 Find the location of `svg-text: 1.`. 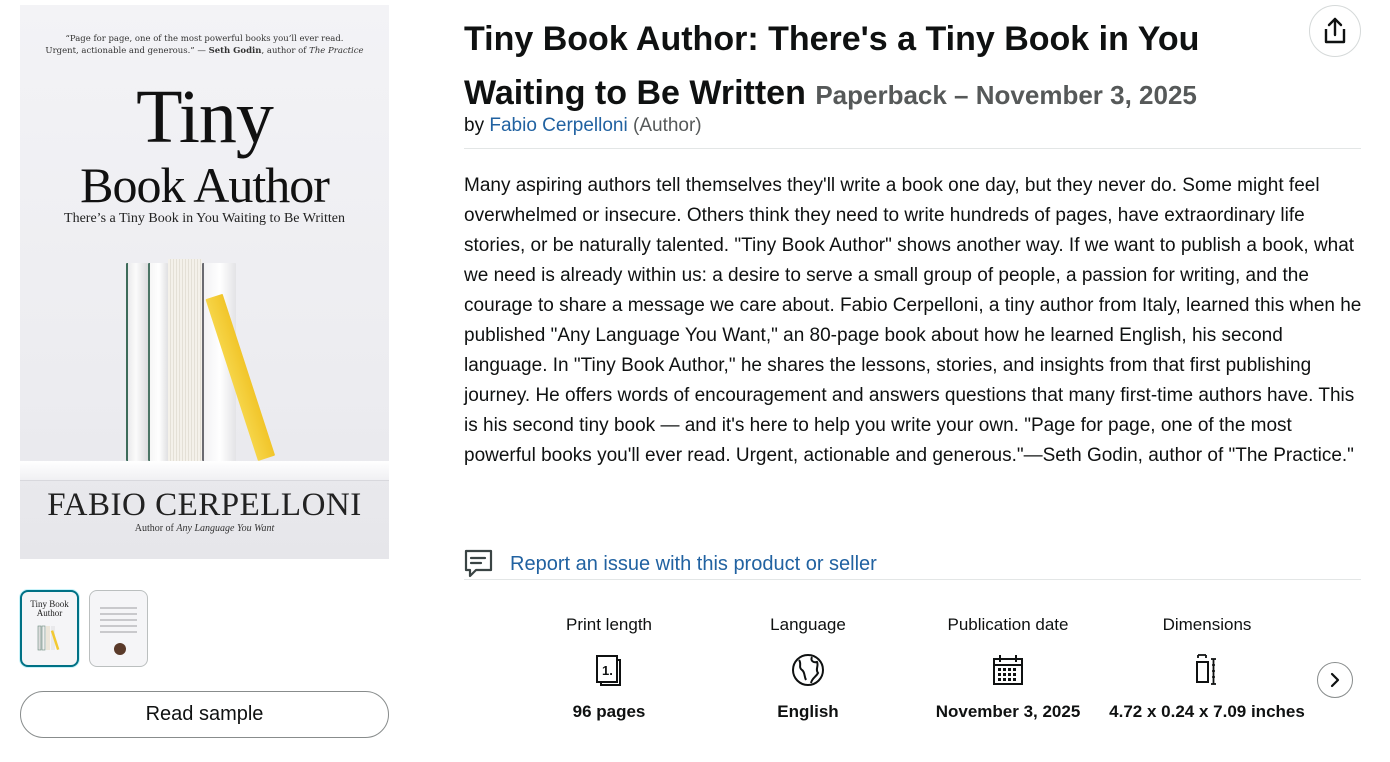

svg-text: 1. is located at coordinates (607, 670).